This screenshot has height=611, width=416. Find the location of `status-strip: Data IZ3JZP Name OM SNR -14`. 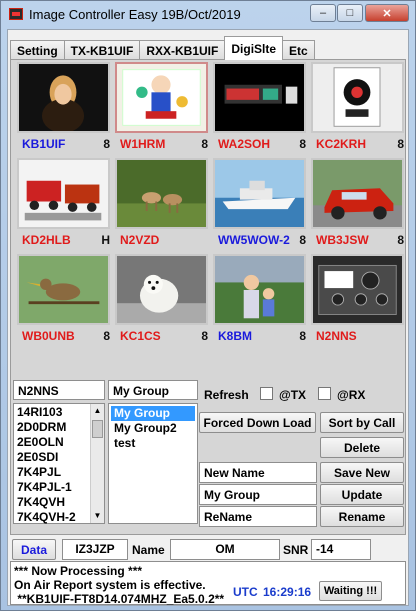

status-strip: Data IZ3JZP Name OM SNR -14 is located at coordinates (208, 549).